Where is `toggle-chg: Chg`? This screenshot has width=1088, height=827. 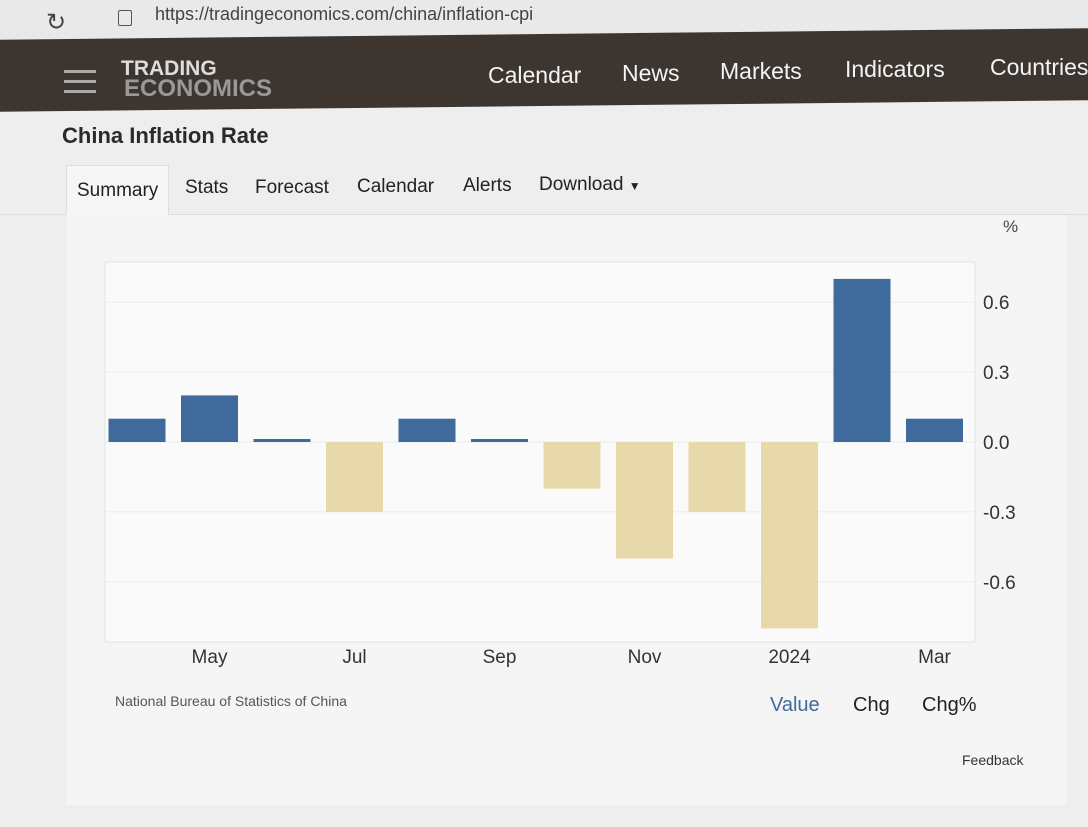
toggle-chg: Chg is located at coordinates (871, 705).